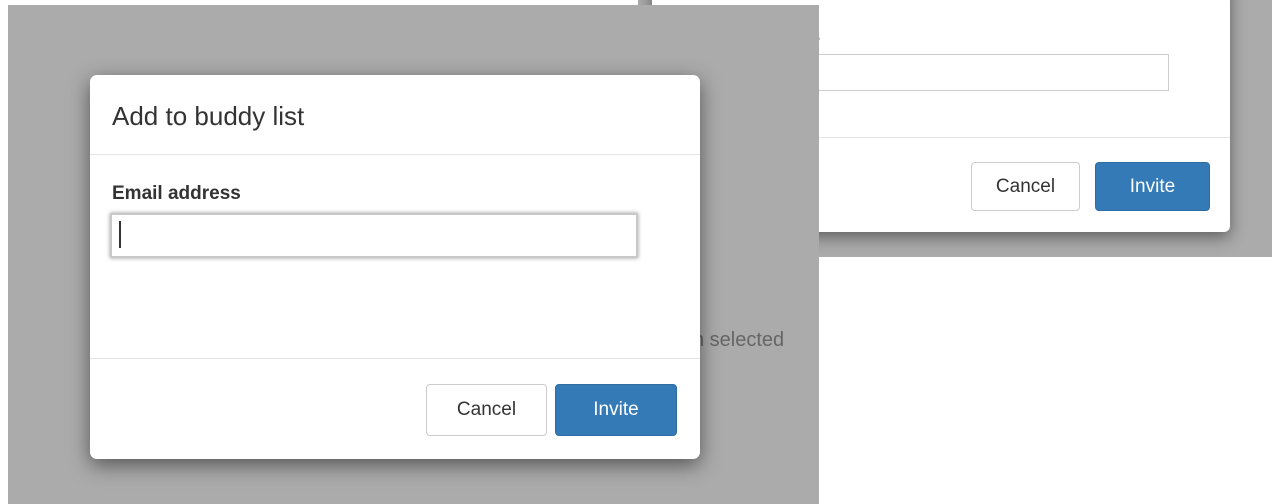 The width and height of the screenshot is (1272, 504). Describe the element at coordinates (1025, 186) in the screenshot. I see `background-cancel-button: Cancel` at that location.